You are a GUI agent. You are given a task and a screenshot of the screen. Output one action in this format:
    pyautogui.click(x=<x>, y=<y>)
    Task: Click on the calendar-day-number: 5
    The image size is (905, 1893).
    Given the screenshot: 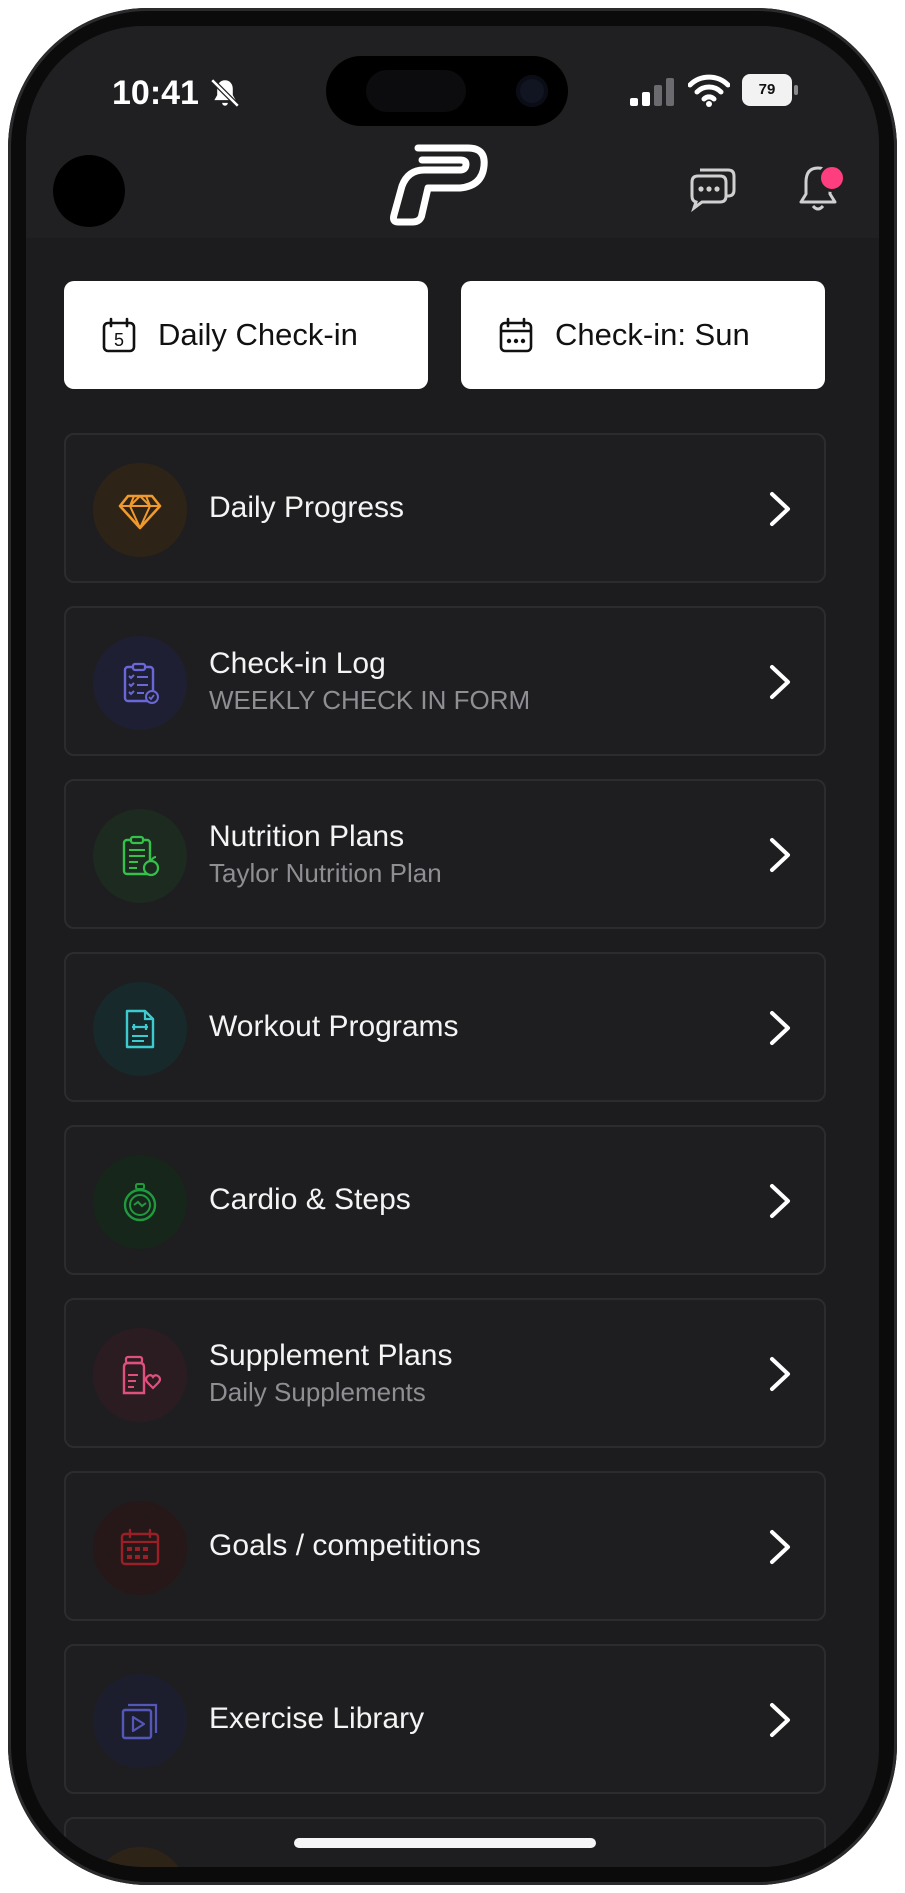 What is the action you would take?
    pyautogui.click(x=119, y=340)
    